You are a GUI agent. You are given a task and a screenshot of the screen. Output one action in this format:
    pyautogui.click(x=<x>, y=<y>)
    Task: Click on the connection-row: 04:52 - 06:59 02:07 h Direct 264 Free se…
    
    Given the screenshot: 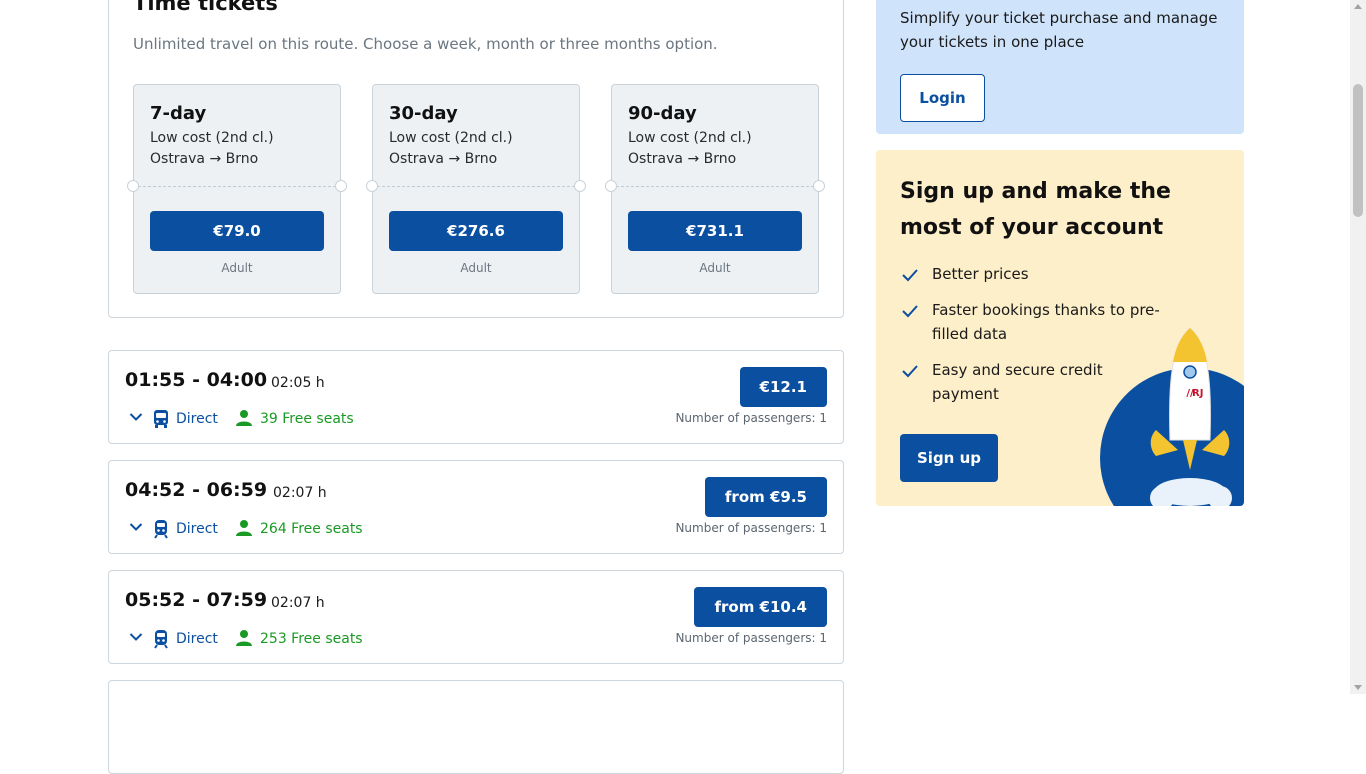 What is the action you would take?
    pyautogui.click(x=476, y=507)
    